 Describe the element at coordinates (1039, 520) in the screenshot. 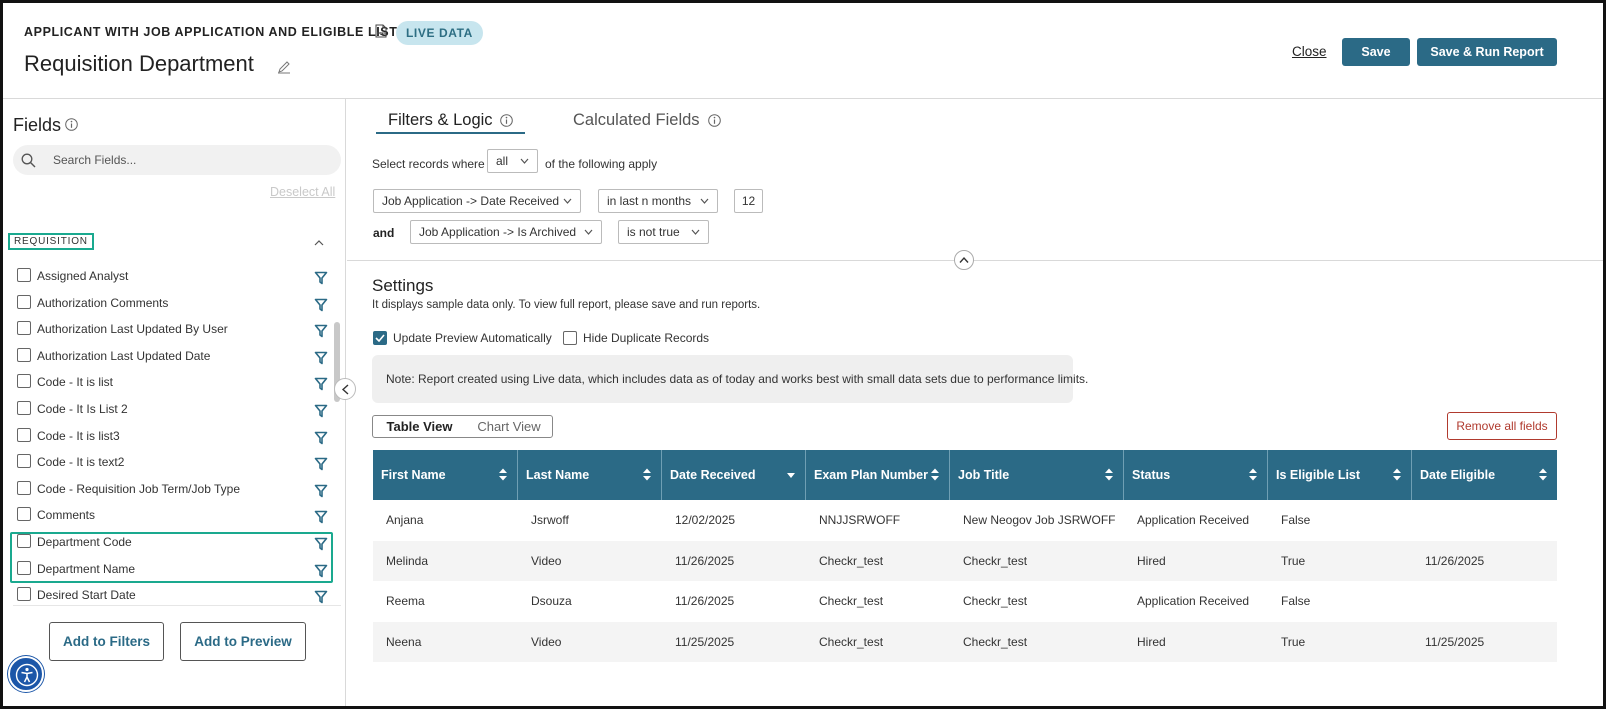

I see `table-cell: New Neogov Job JSRWOFF` at that location.